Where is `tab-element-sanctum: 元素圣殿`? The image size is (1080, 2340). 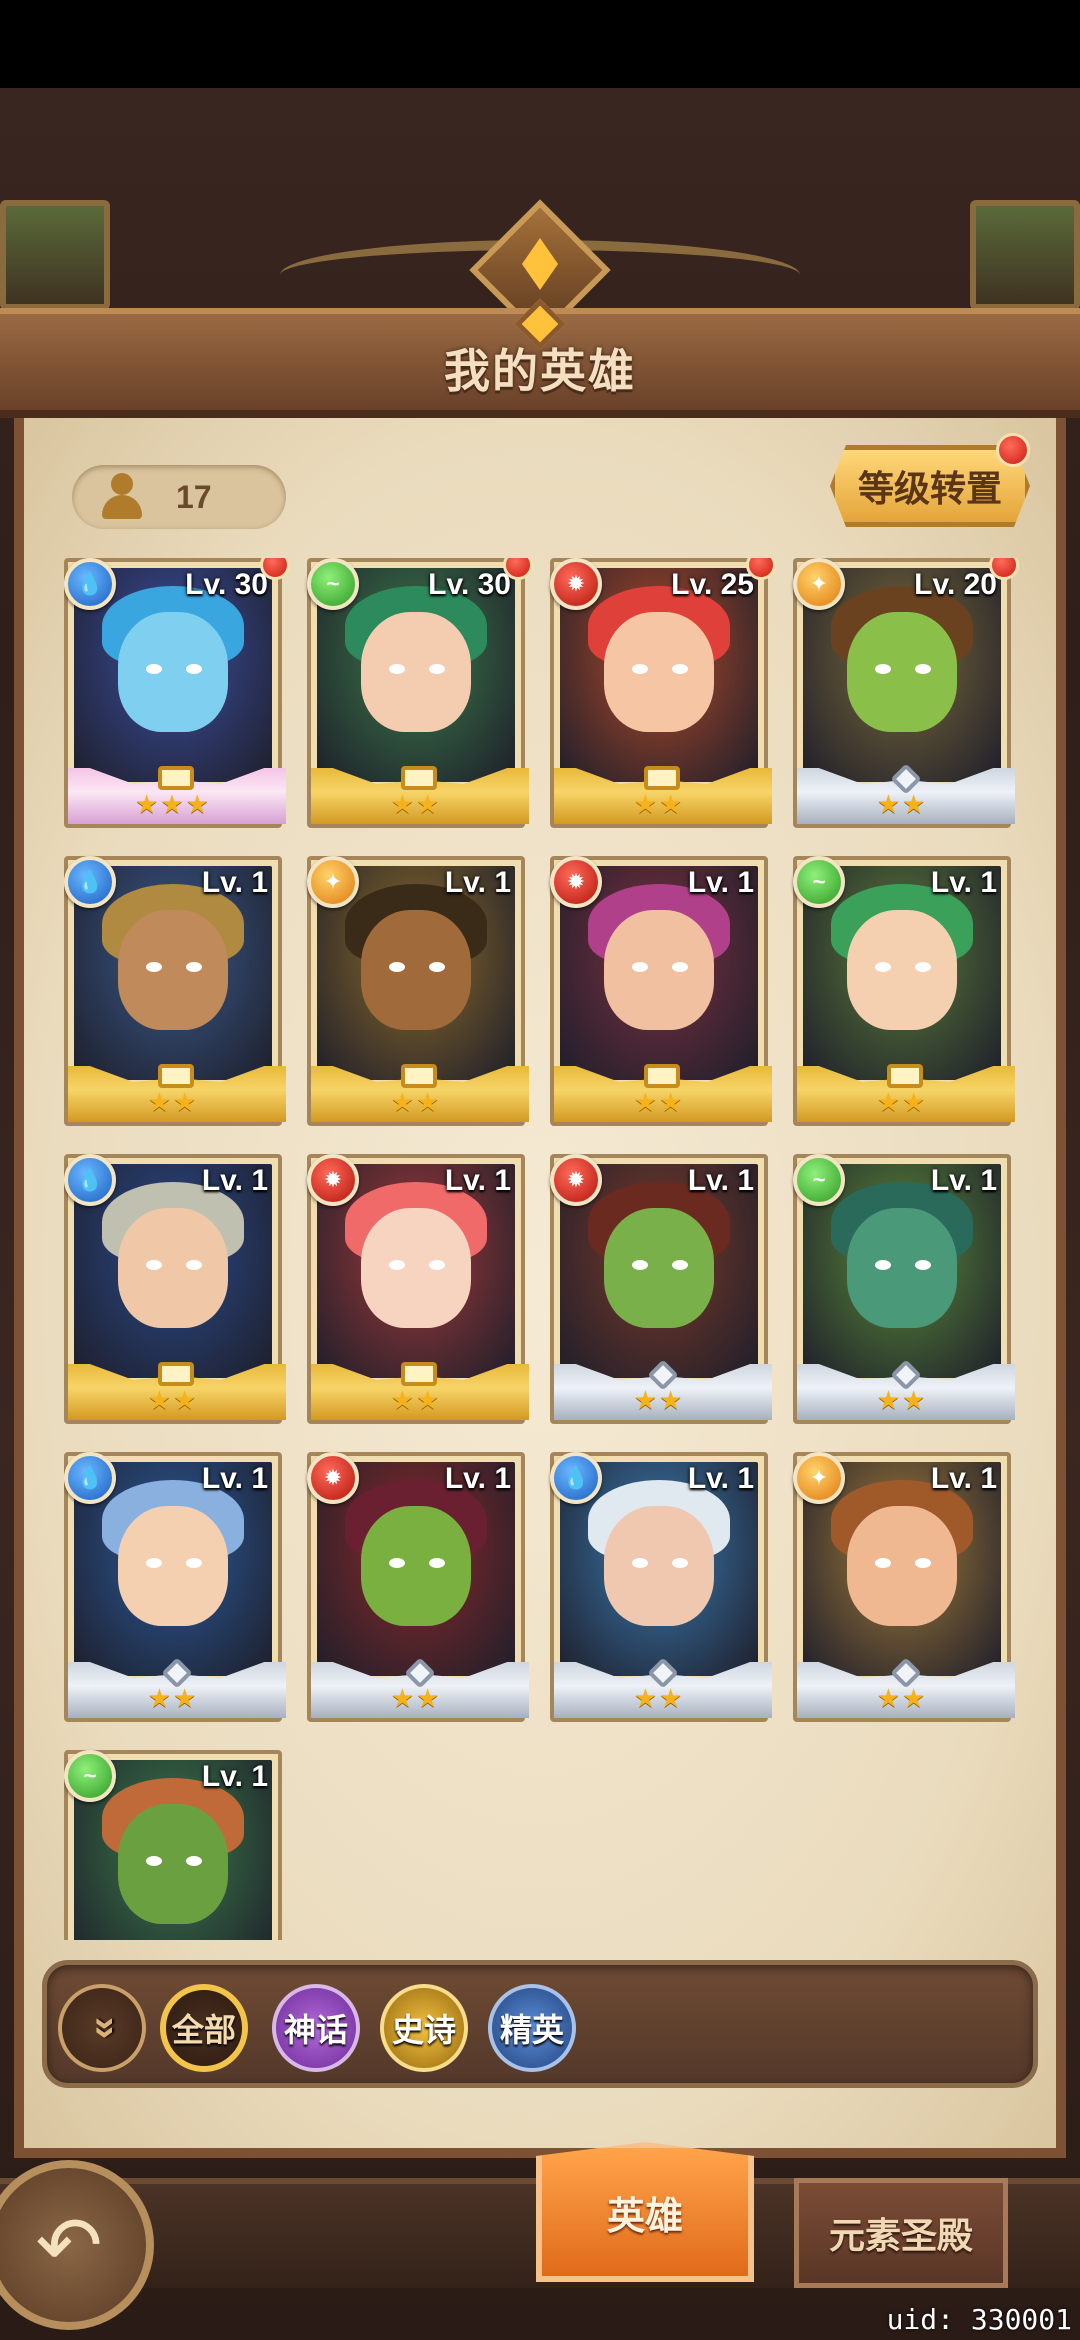
tab-element-sanctum: 元素圣殿 is located at coordinates (901, 2233).